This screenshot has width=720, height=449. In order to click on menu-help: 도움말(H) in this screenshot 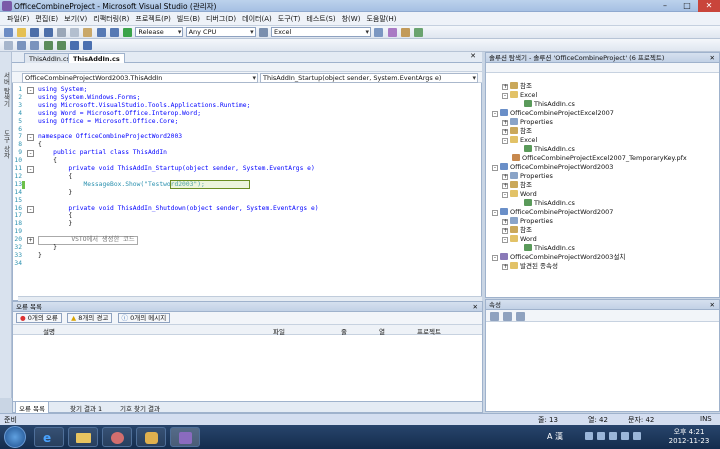, I will do `click(381, 19)`.